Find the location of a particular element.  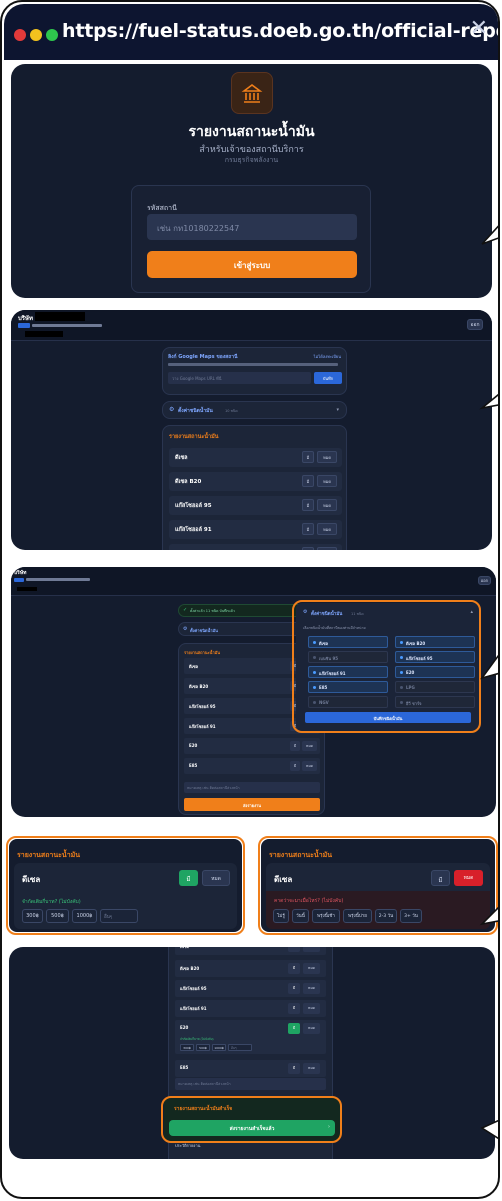

login-button-label: เข้าสู่ระบบ is located at coordinates (252, 265).